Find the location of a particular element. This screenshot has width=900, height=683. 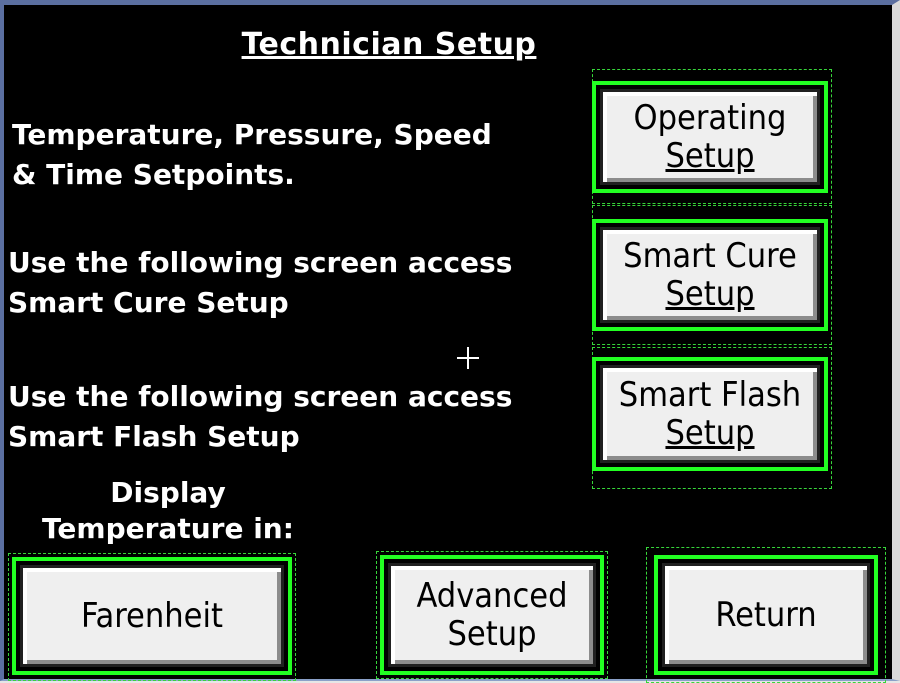

smart-cure-setup-button: Smart Cure Setup is located at coordinates (710, 275).